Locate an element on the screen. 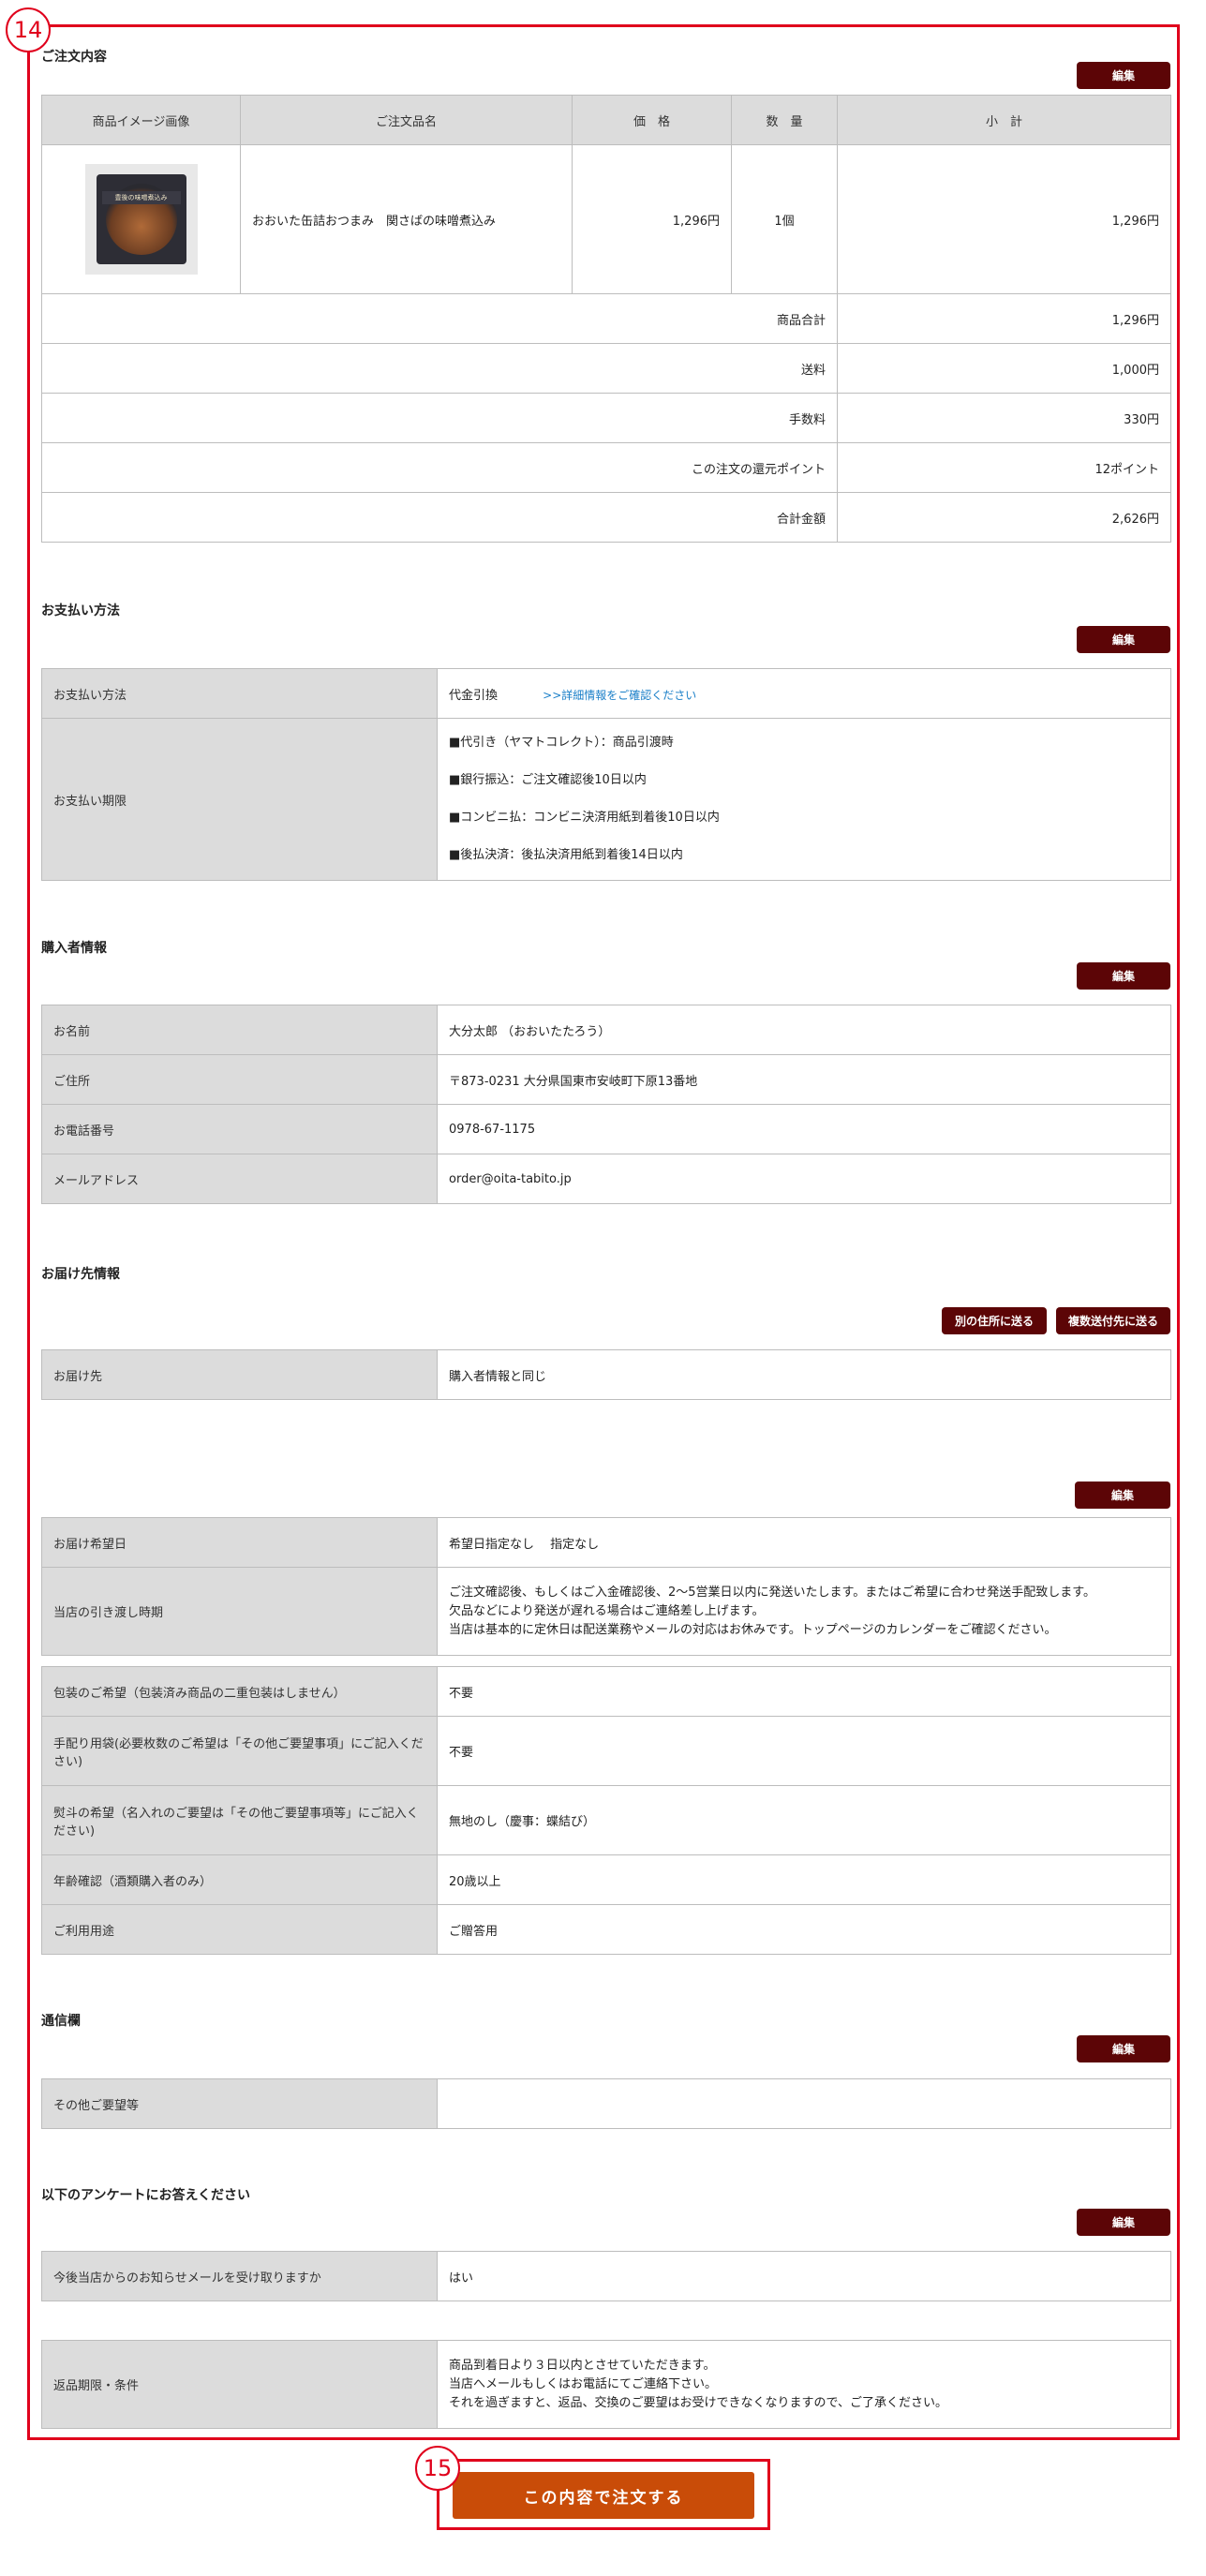 The image size is (1206, 2576). col-header-name: ご注文品名 is located at coordinates (407, 120).